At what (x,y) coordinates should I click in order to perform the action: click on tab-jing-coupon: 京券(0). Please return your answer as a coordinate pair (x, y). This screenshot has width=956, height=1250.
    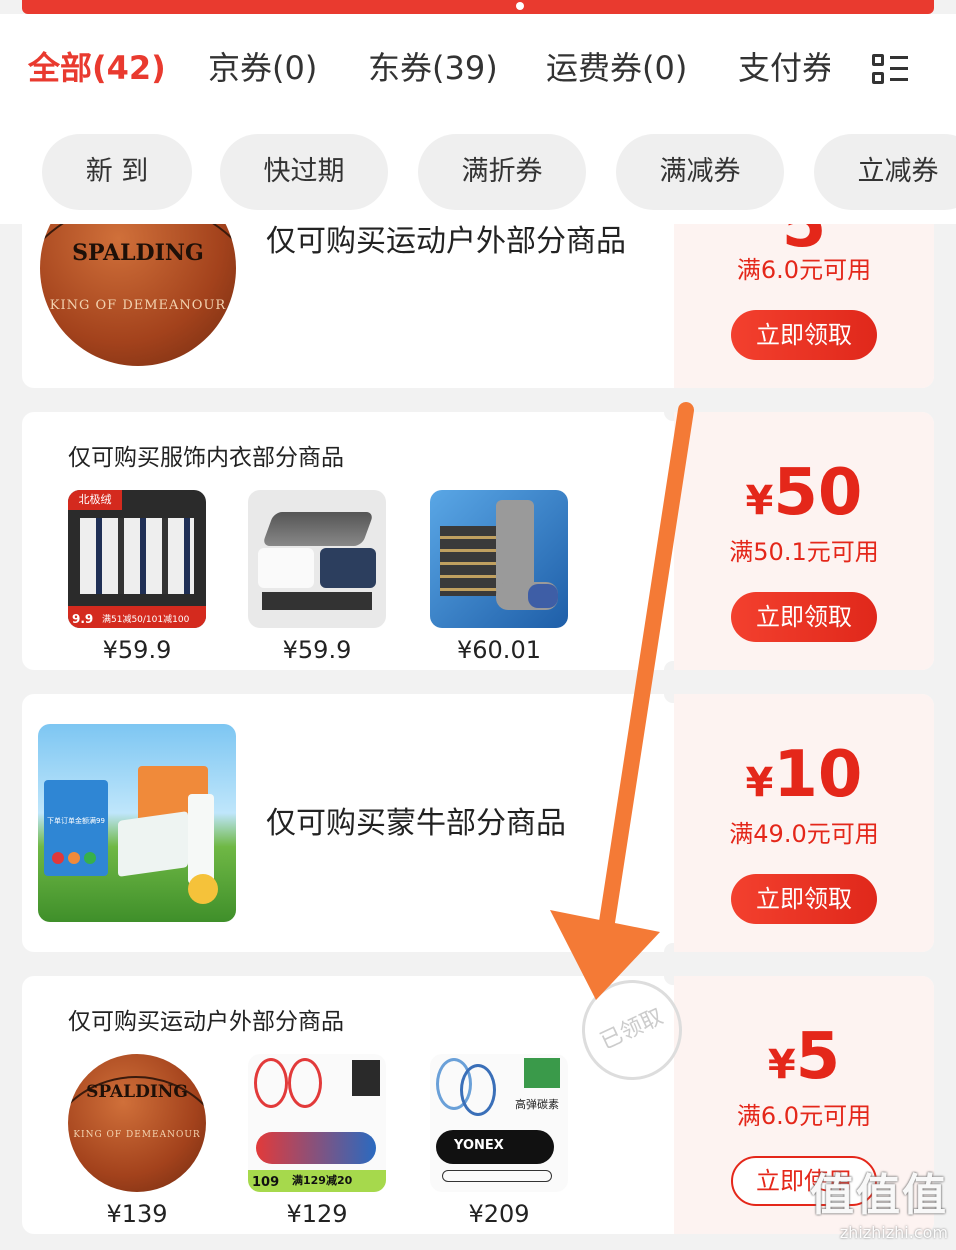
    Looking at the image, I should click on (262, 68).